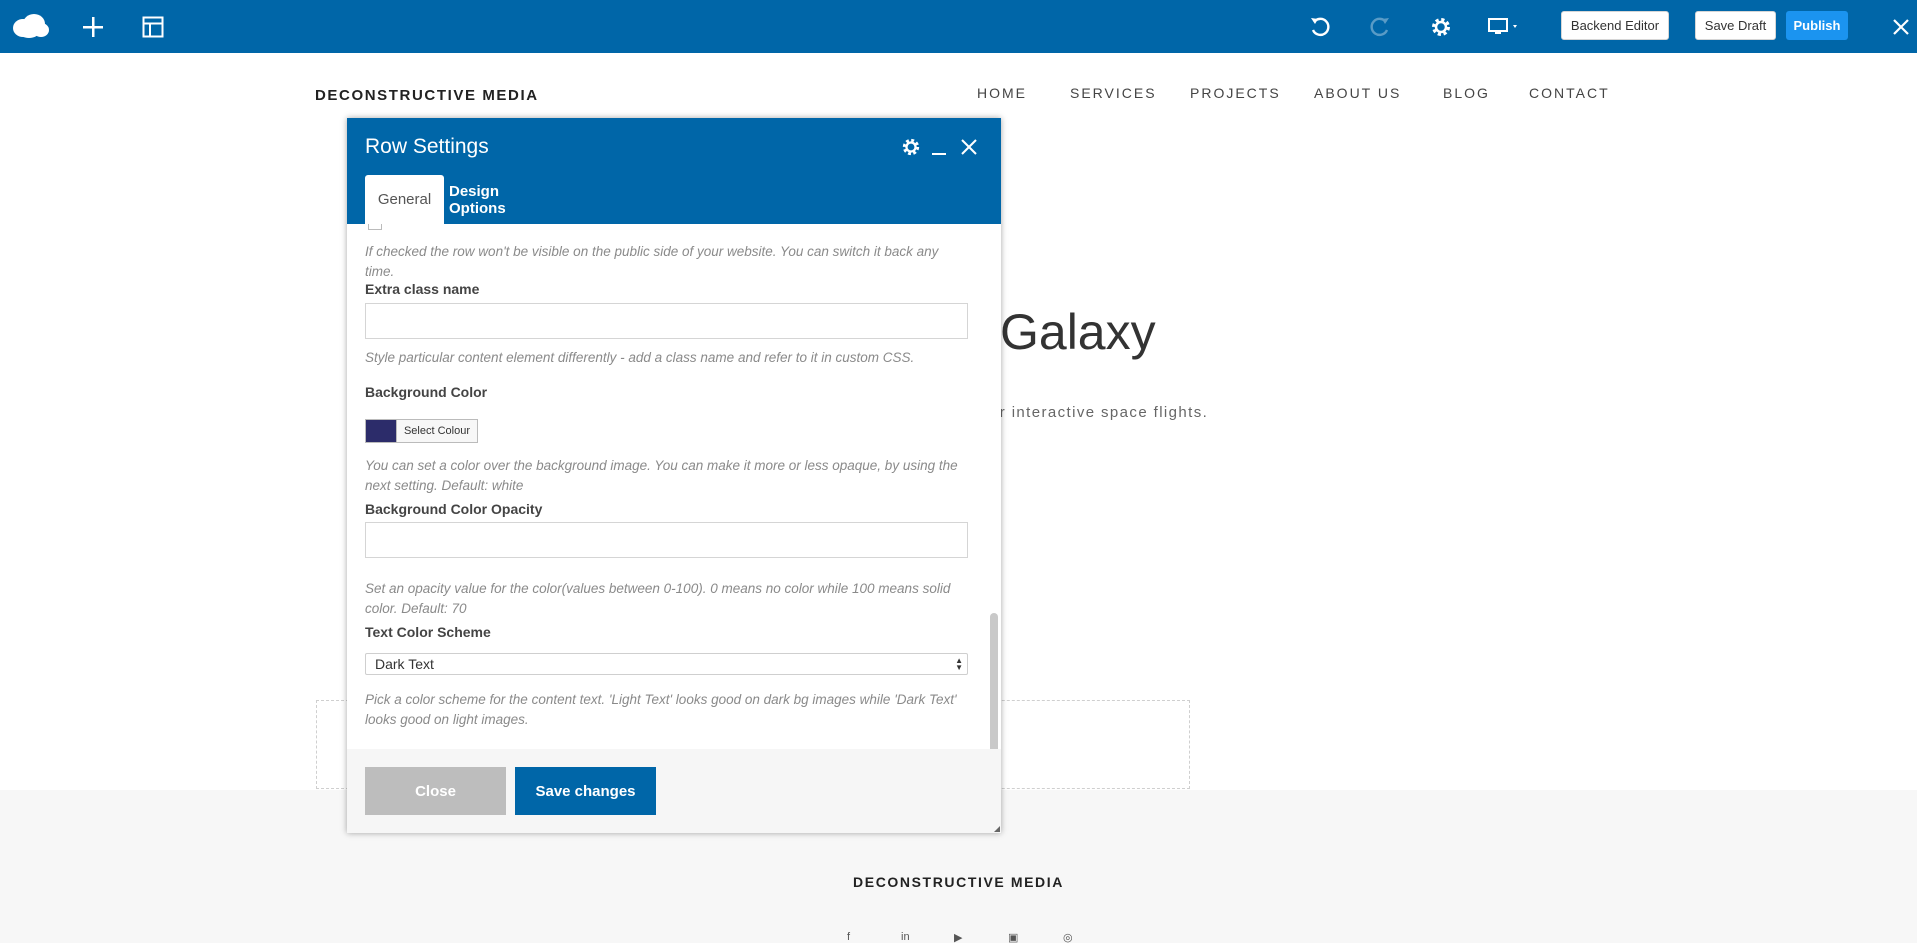 This screenshot has width=1917, height=944. What do you see at coordinates (994, 684) in the screenshot?
I see `dialog-scrollbar` at bounding box center [994, 684].